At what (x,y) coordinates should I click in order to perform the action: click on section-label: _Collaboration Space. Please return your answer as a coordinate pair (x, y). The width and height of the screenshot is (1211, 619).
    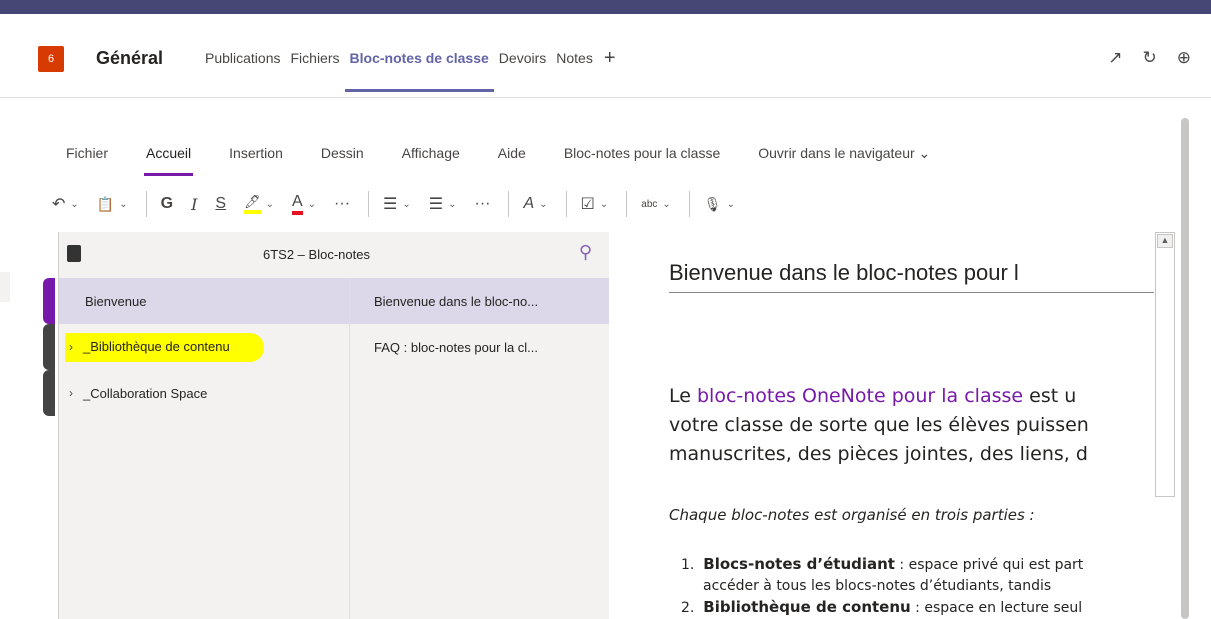
    Looking at the image, I should click on (145, 393).